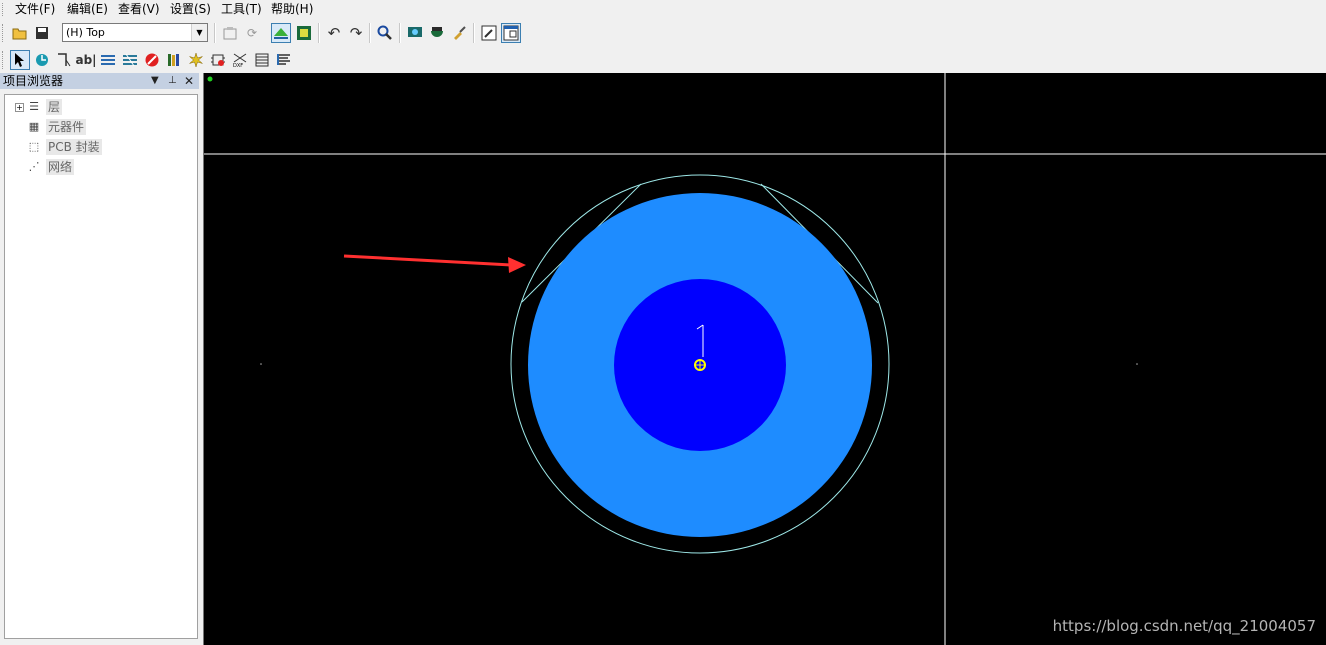 The width and height of the screenshot is (1326, 645). Describe the element at coordinates (130, 60) in the screenshot. I see `copper-cutout-icon` at that location.